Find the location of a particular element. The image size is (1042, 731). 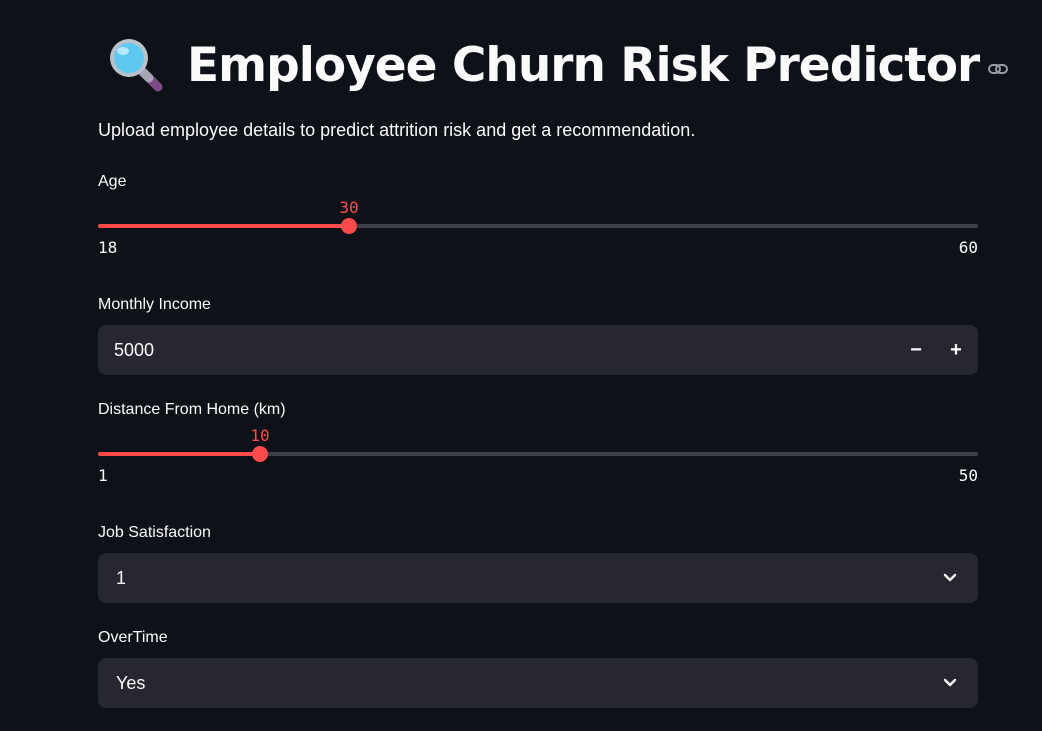

age-slider: 30 18 60 is located at coordinates (538, 228).